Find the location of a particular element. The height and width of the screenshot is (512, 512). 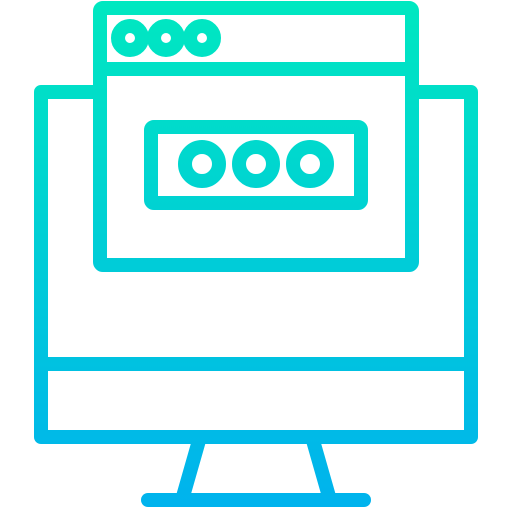

monitor-stand is located at coordinates (256, 468).